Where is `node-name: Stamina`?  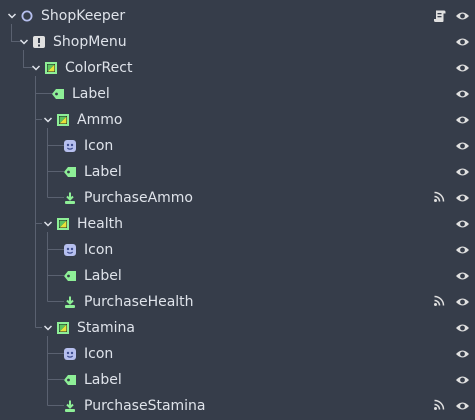 node-name: Stamina is located at coordinates (106, 328).